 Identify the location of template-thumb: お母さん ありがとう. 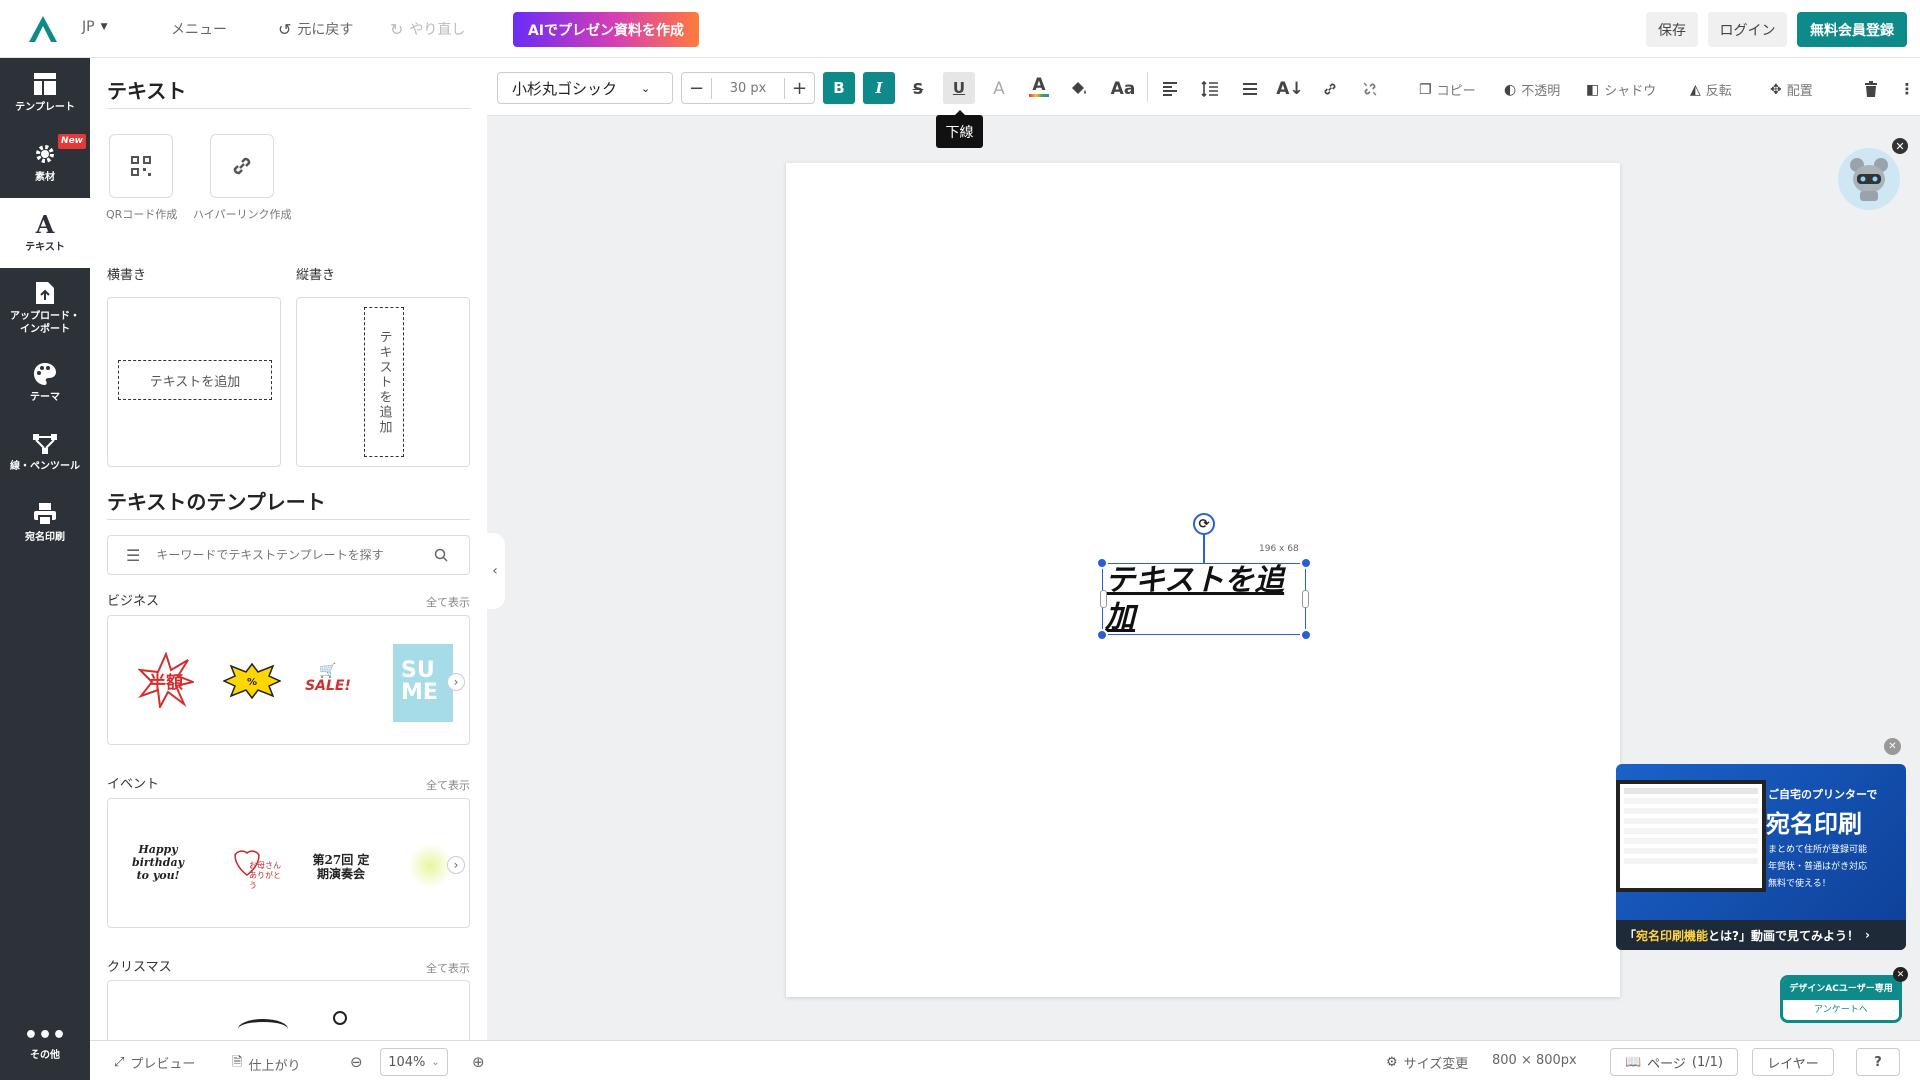
(254, 868).